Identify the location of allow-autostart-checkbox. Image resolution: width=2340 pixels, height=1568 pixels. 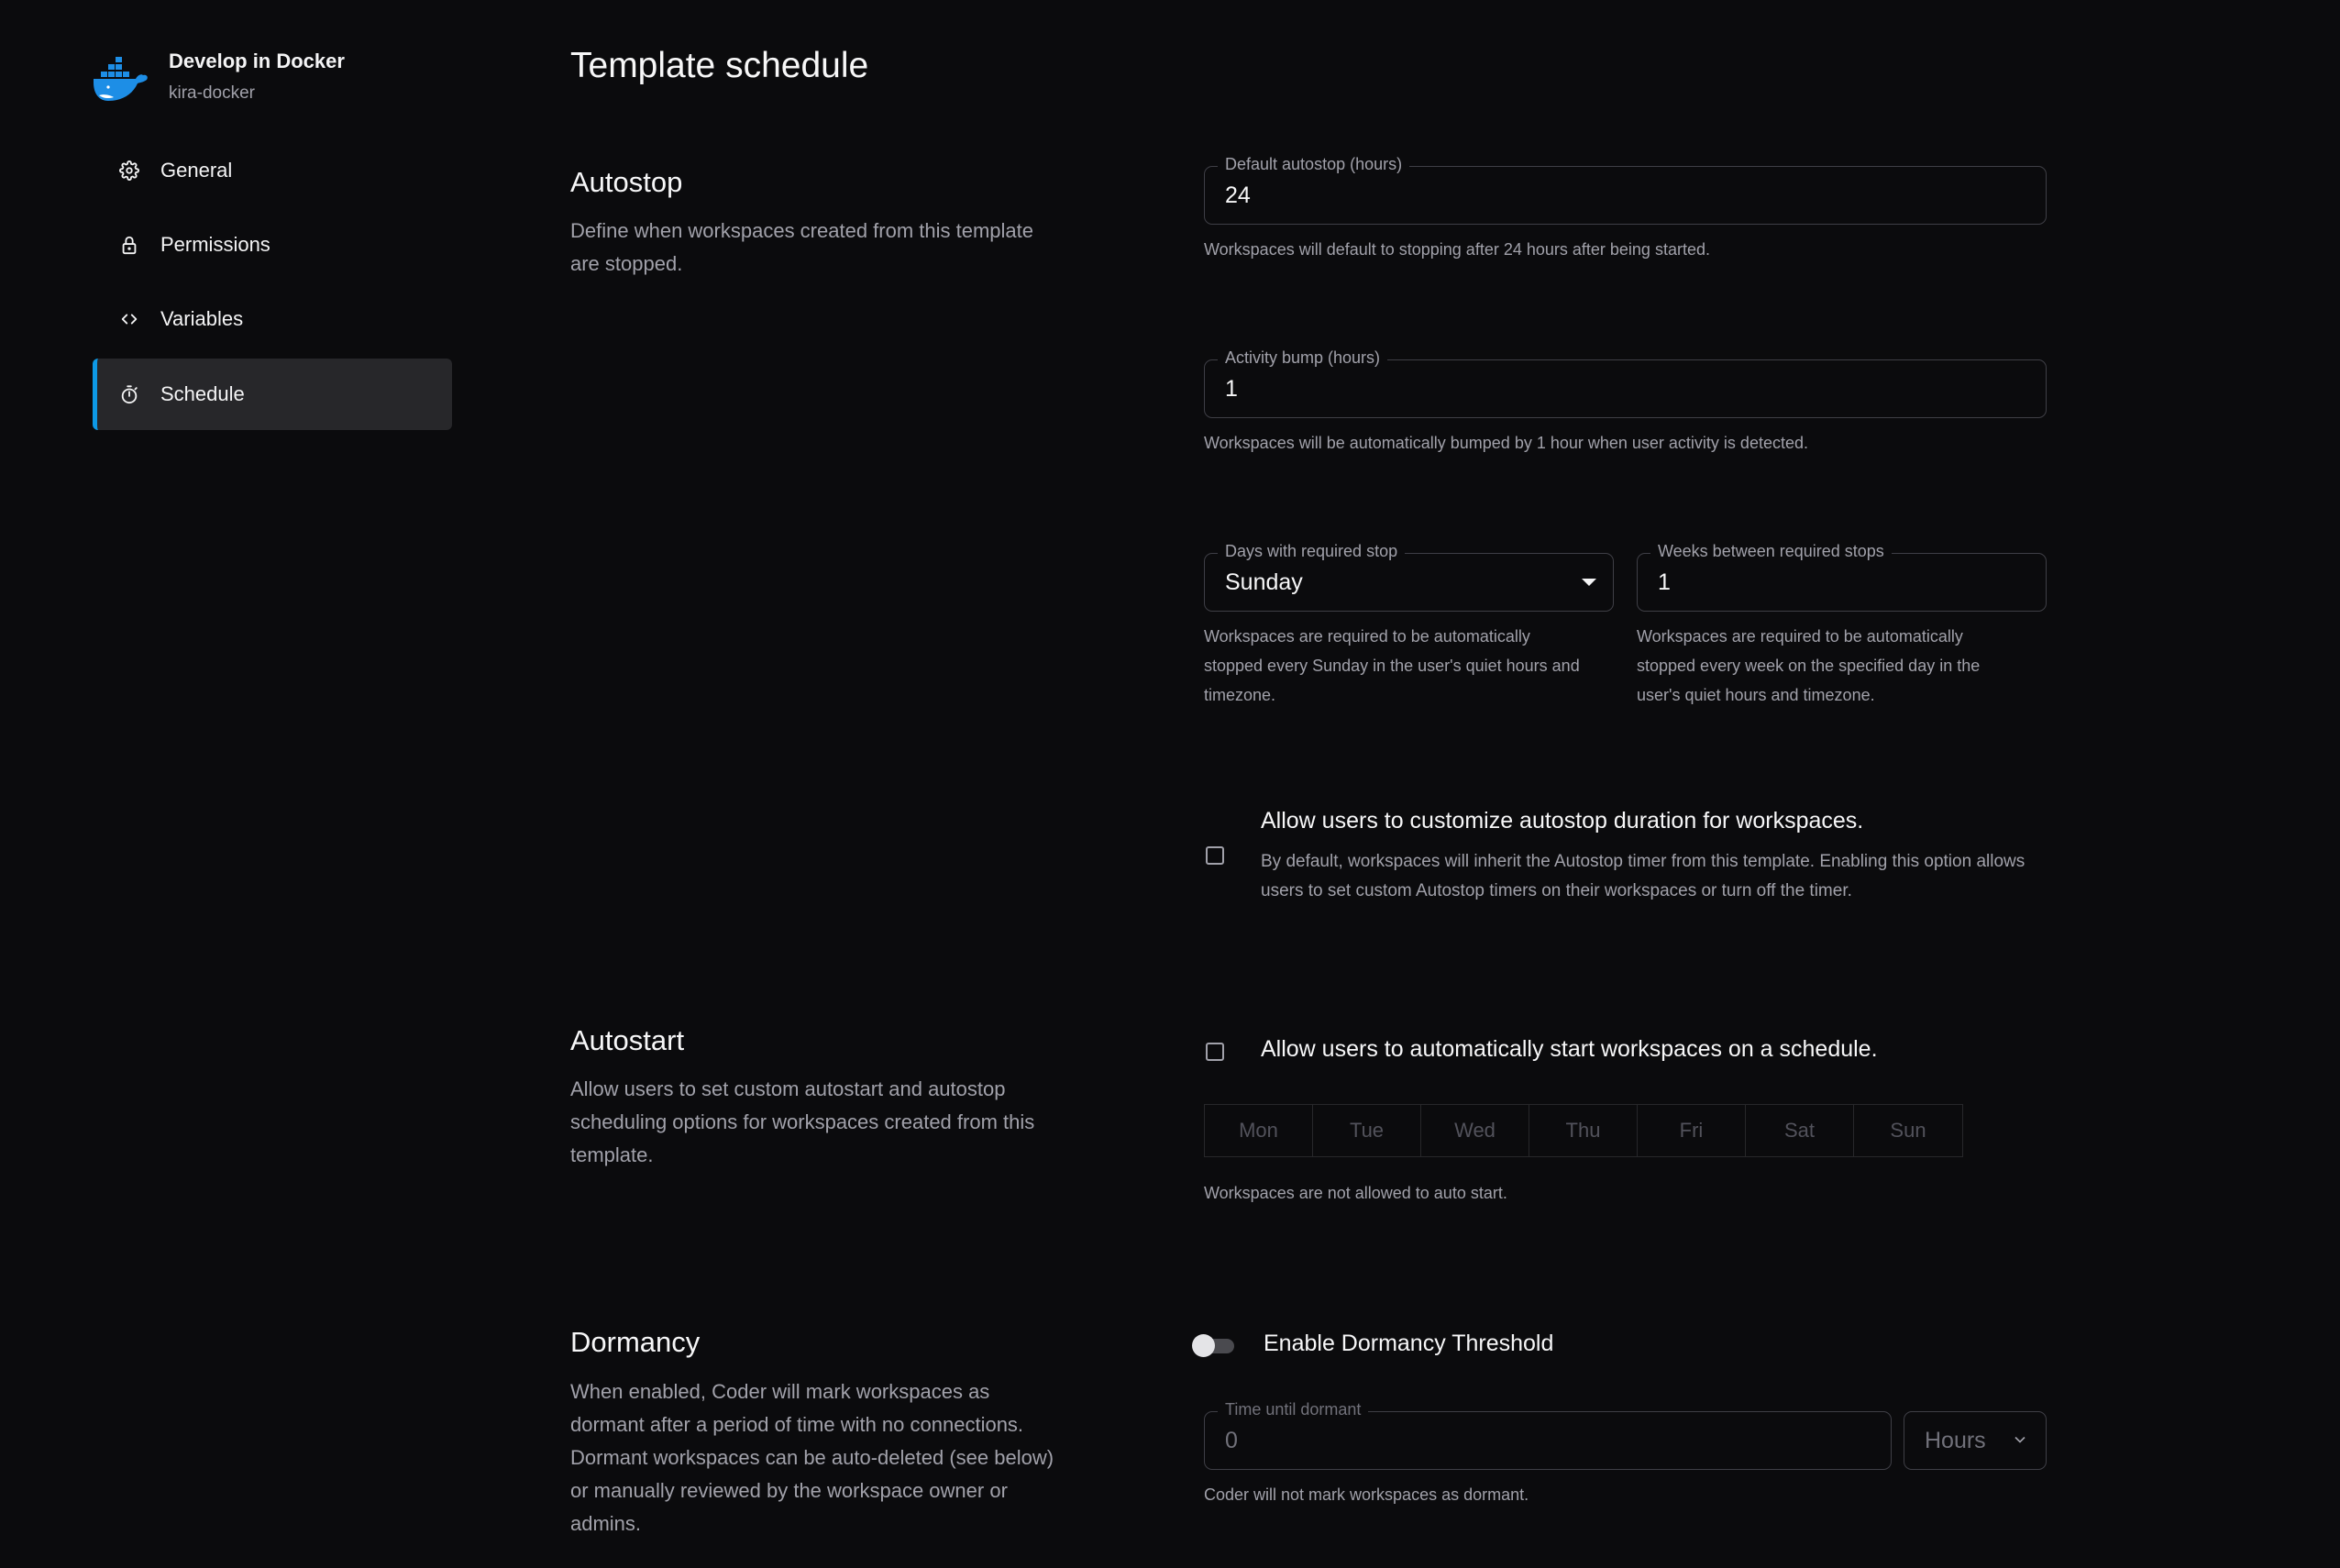
(1215, 1052).